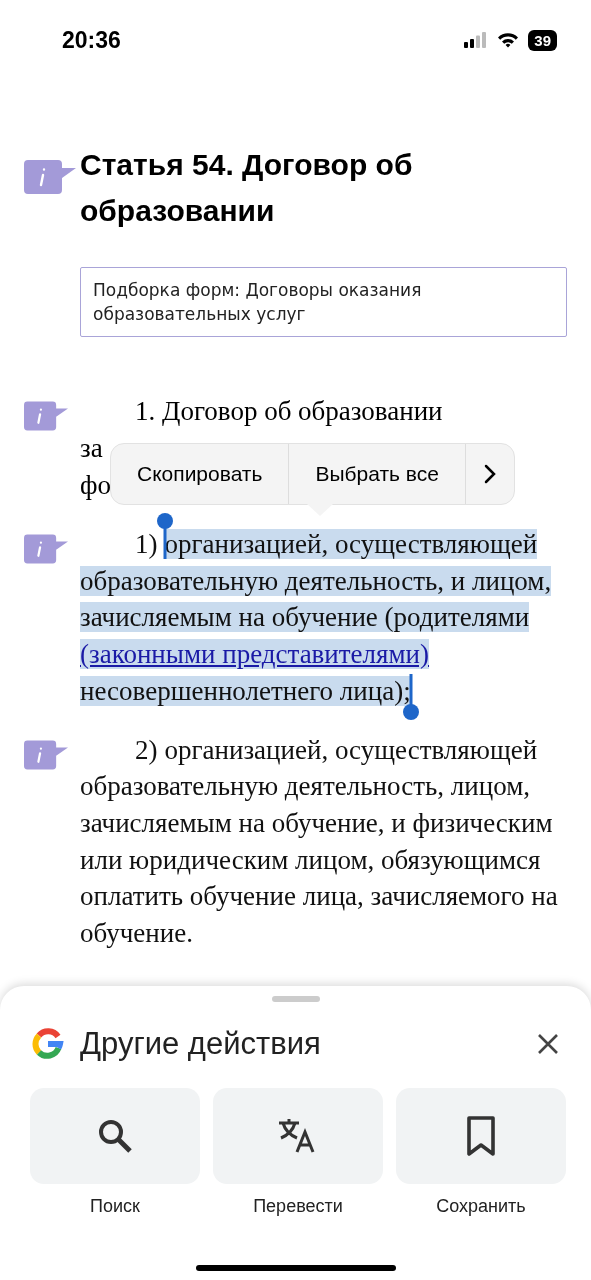 This screenshot has height=1280, width=591. I want to click on bookmark-icon, so click(481, 1136).